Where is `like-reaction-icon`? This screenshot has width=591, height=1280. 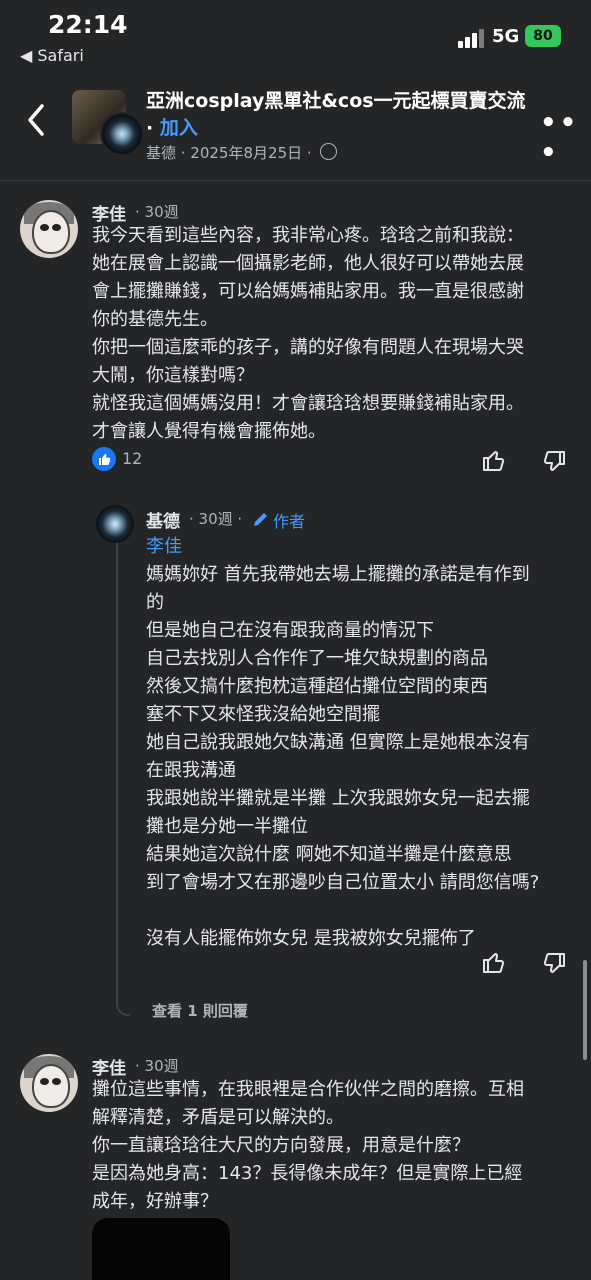
like-reaction-icon is located at coordinates (104, 459).